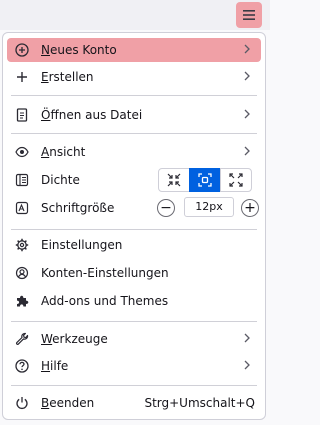 Image resolution: width=320 pixels, height=425 pixels. I want to click on quit-shortcut: Strg+Umschalt+Q, so click(199, 403).